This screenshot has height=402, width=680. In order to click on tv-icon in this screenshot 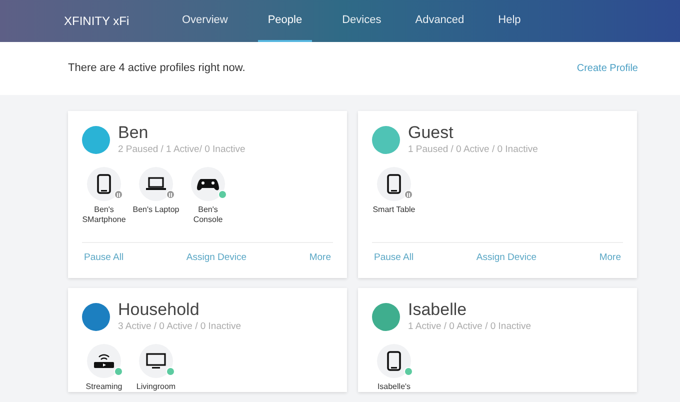, I will do `click(156, 361)`.